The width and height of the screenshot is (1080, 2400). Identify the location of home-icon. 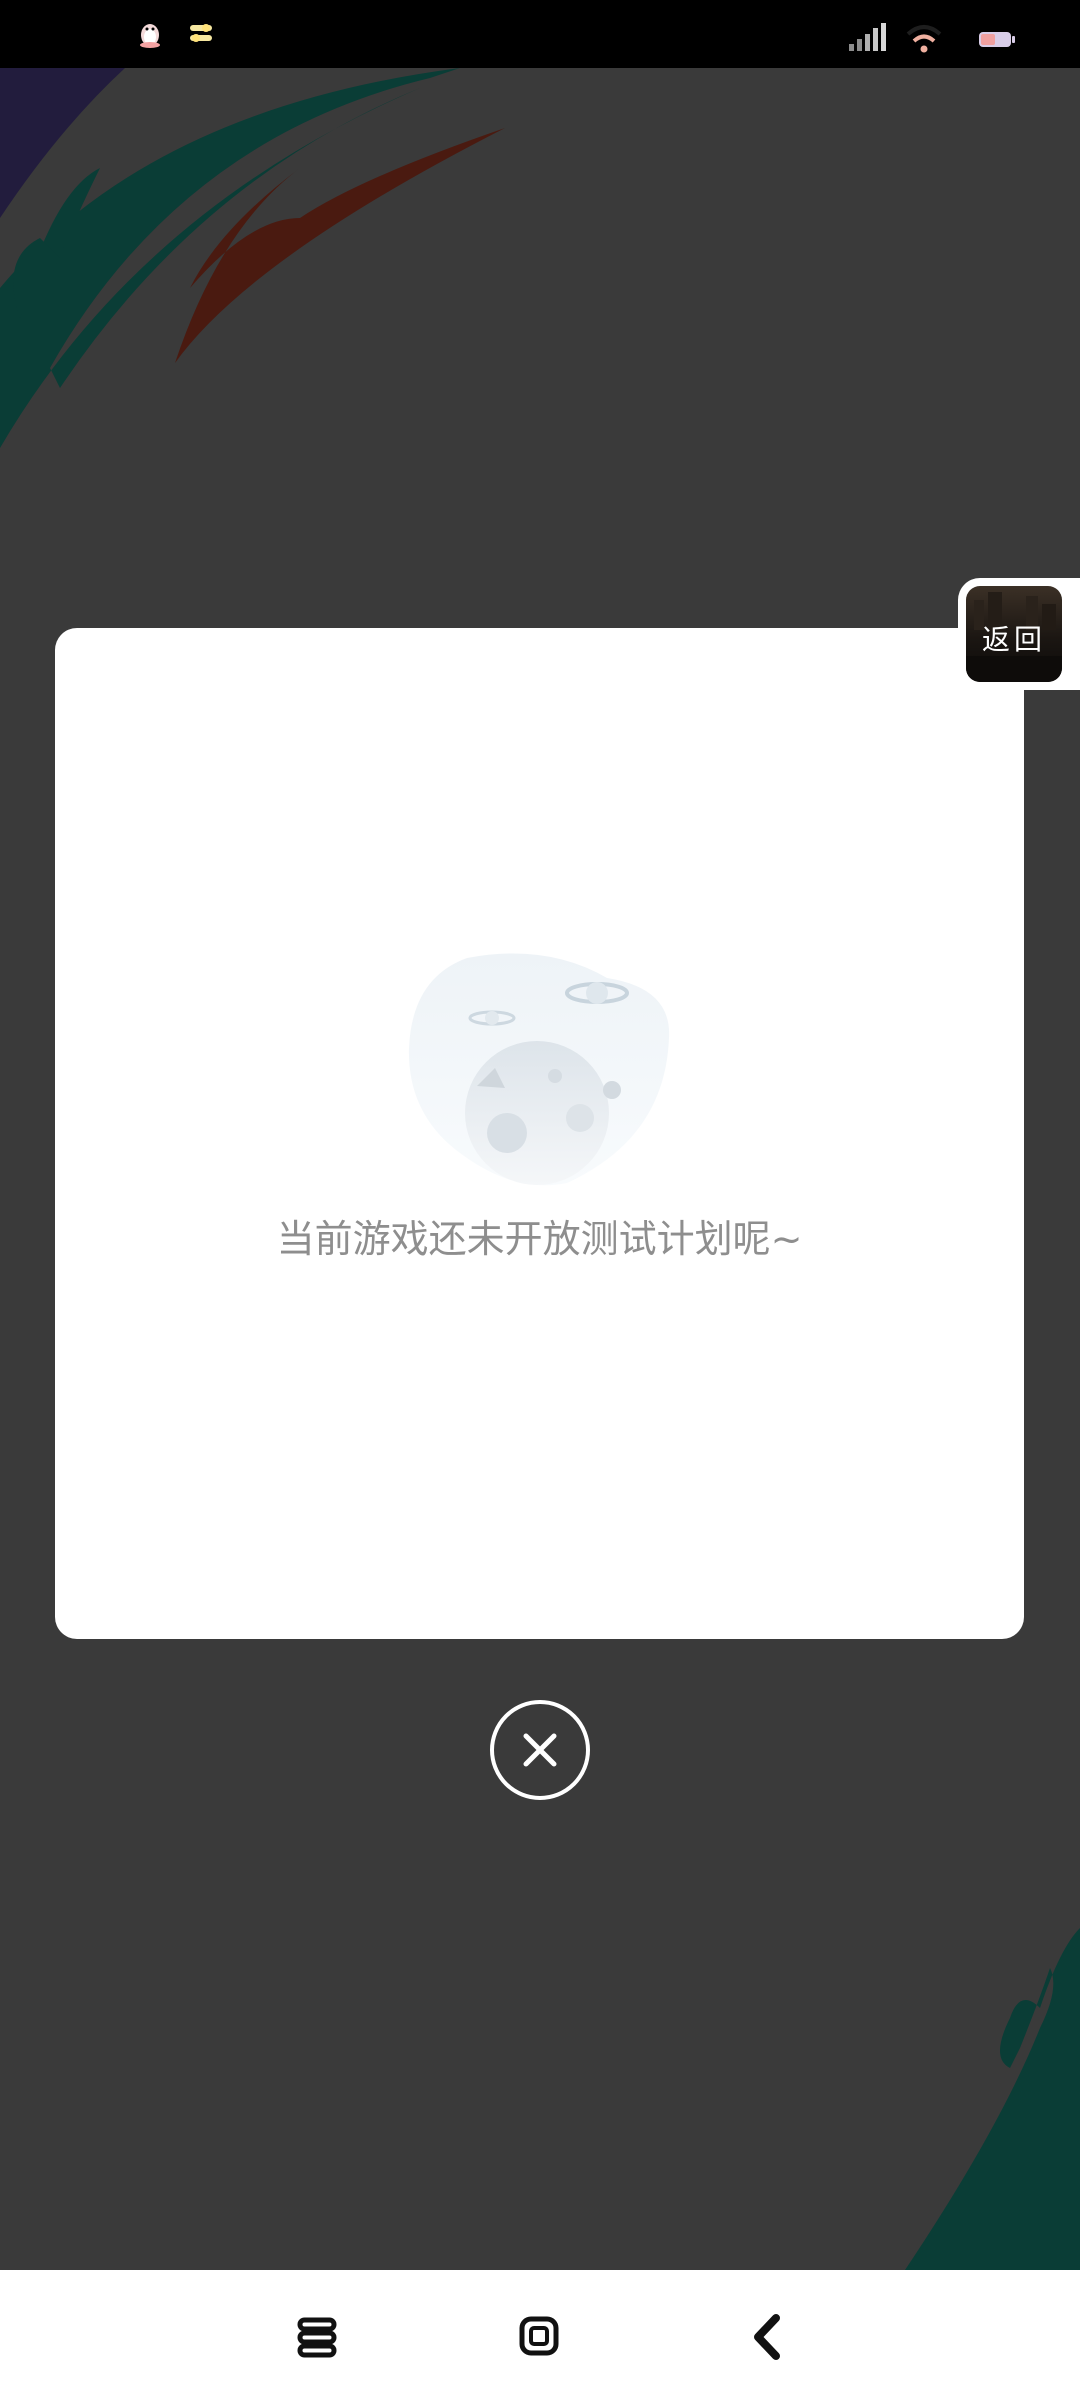
(539, 2336).